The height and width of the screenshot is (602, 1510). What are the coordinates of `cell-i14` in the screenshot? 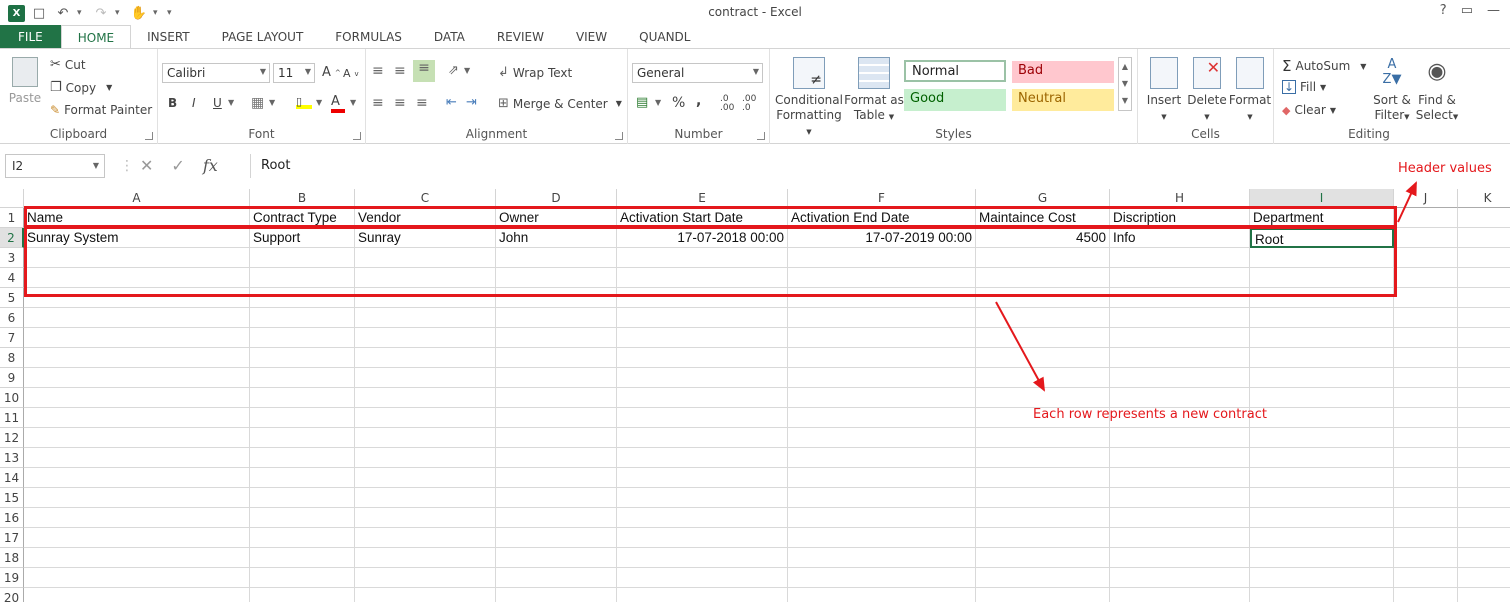 It's located at (1322, 478).